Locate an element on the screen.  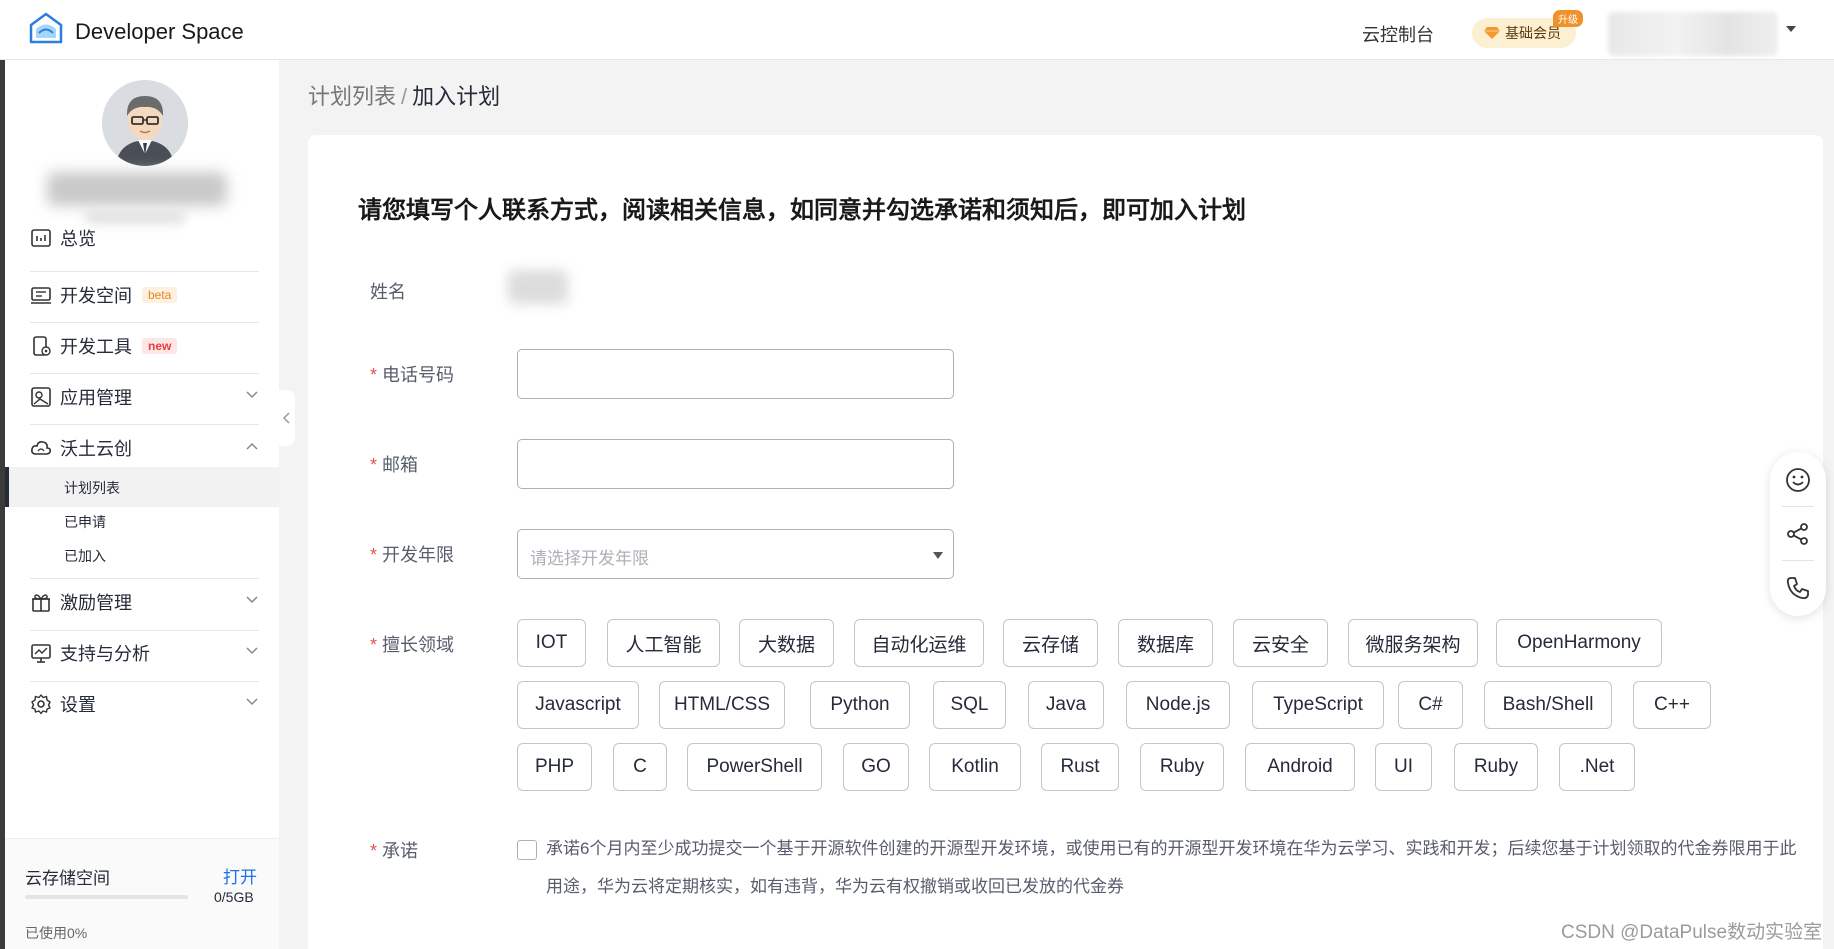
domain-chip-javascript: Javascript is located at coordinates (578, 705).